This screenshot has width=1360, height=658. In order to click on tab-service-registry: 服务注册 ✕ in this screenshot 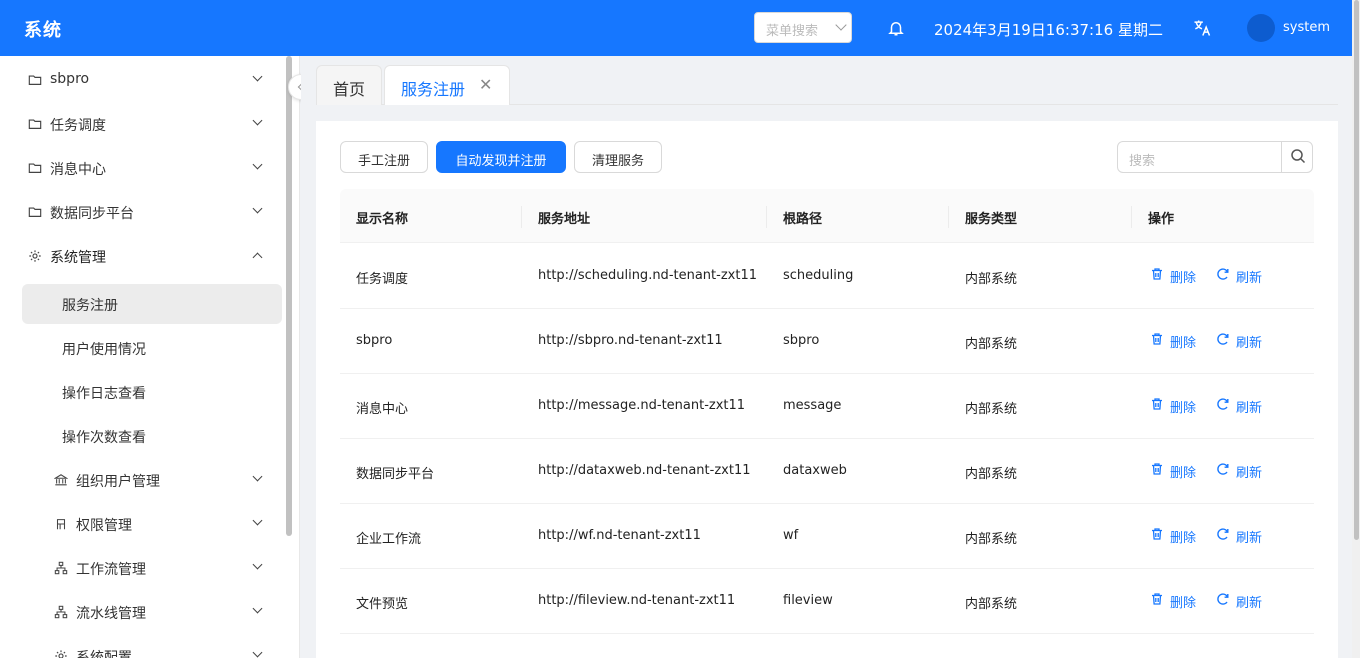, I will do `click(447, 85)`.